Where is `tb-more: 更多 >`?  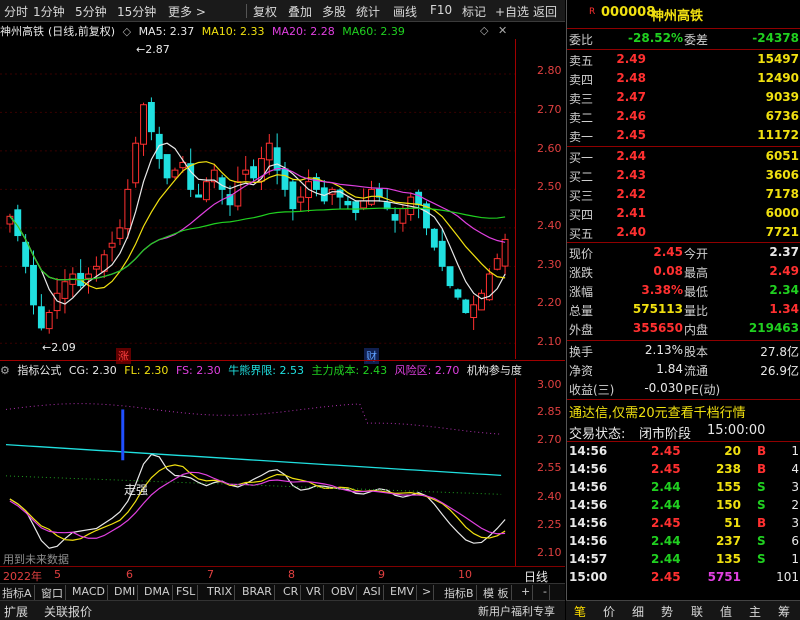 tb-more: 更多 > is located at coordinates (187, 11).